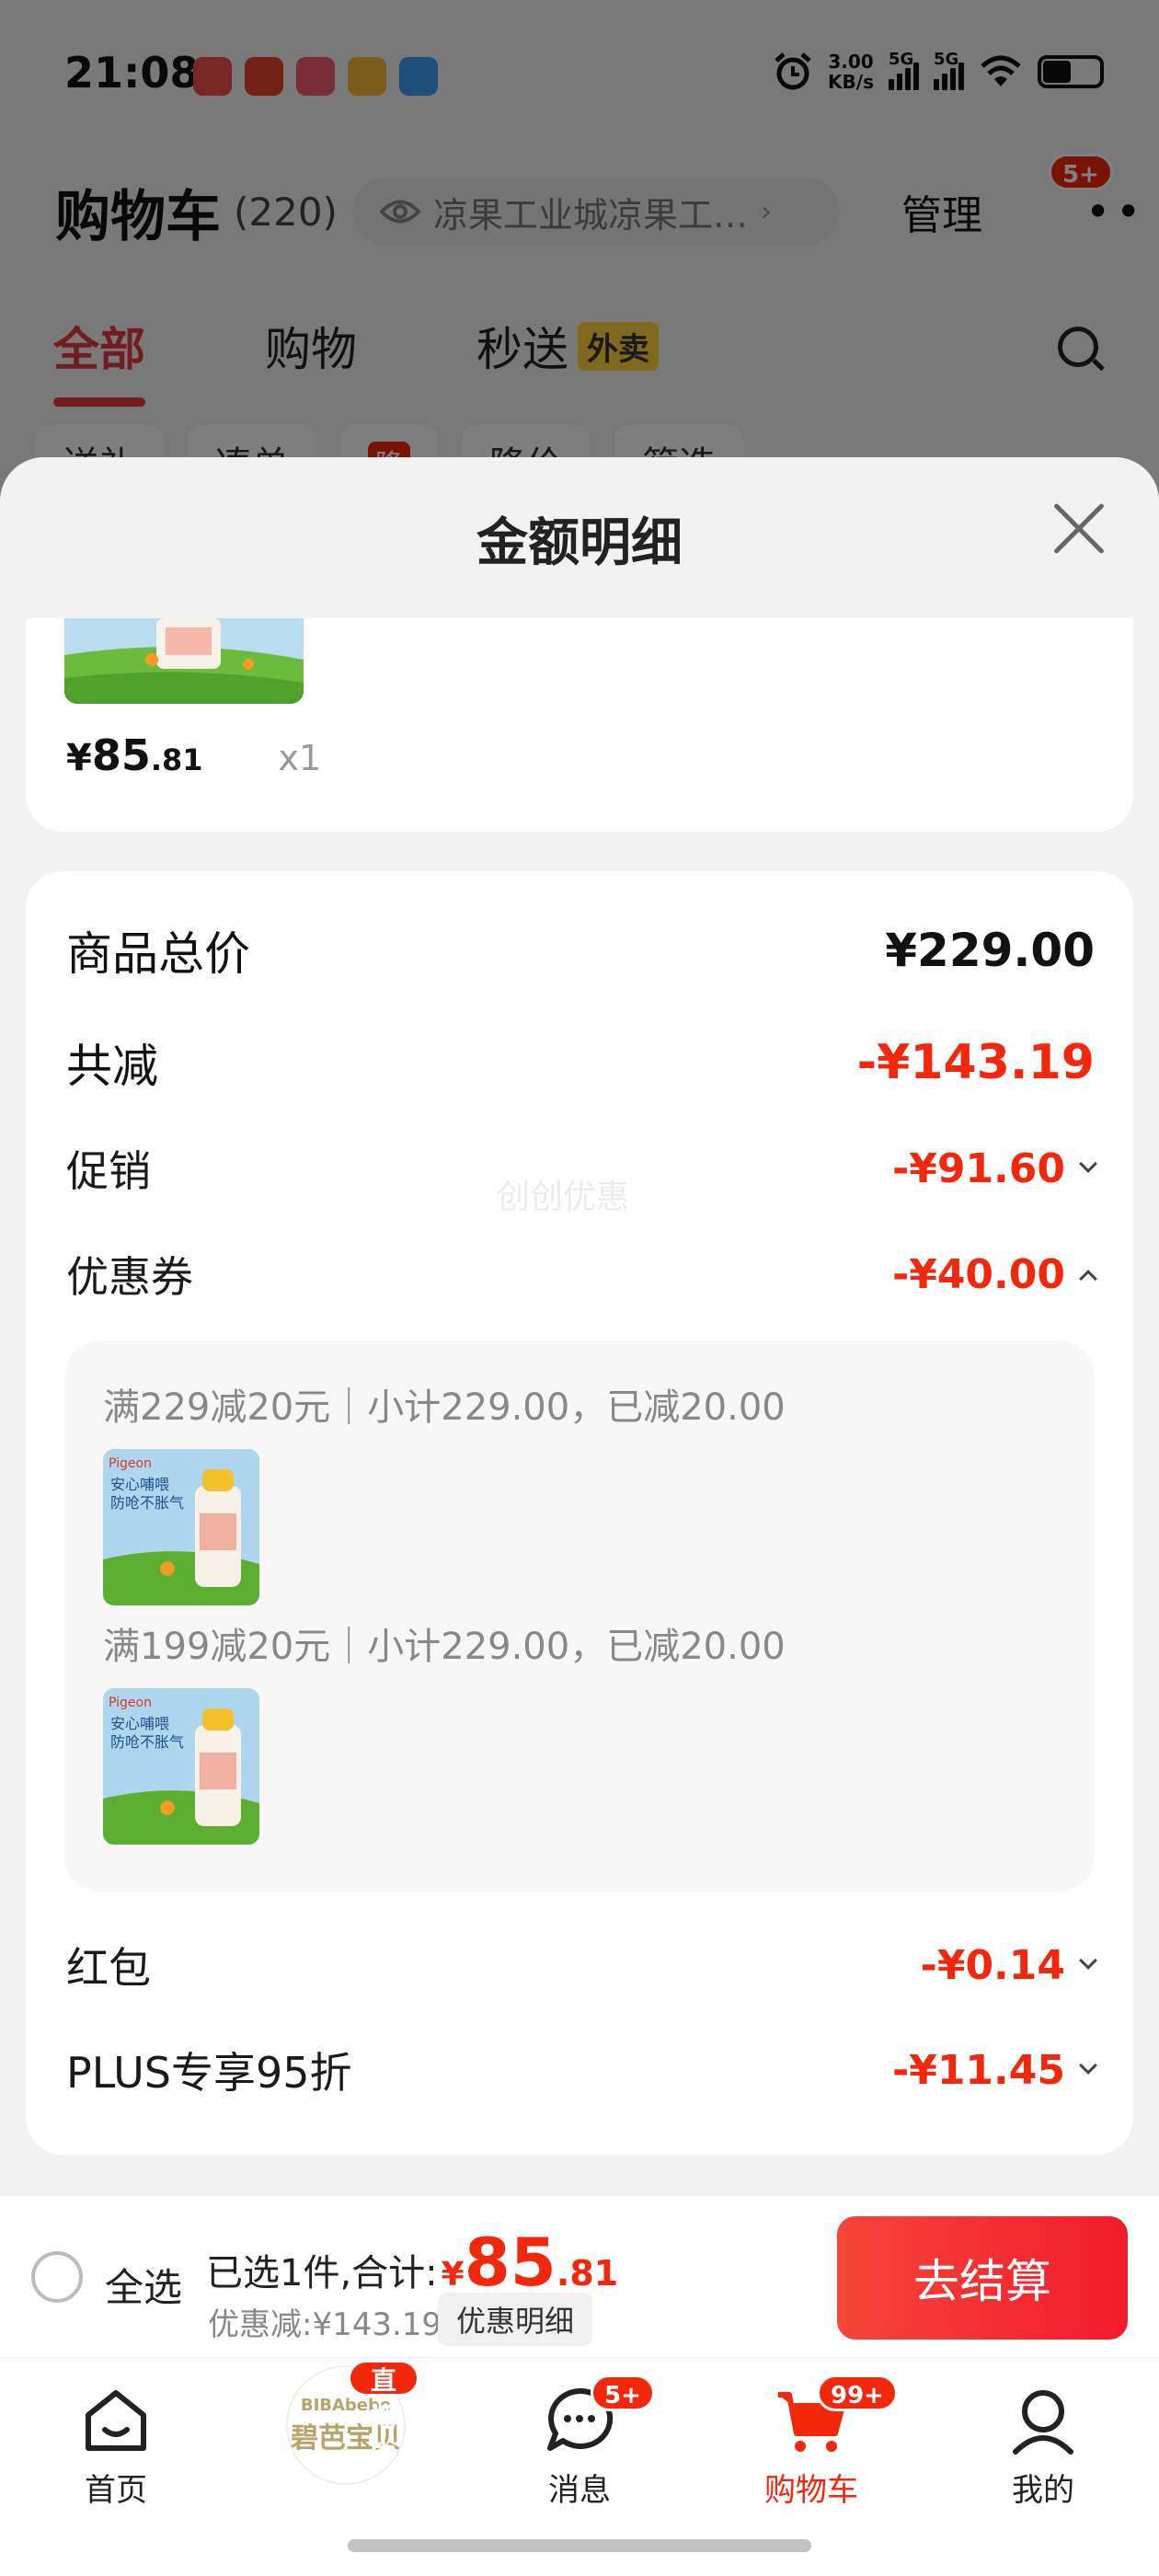  I want to click on sheet-header: 金额明细, so click(579, 537).